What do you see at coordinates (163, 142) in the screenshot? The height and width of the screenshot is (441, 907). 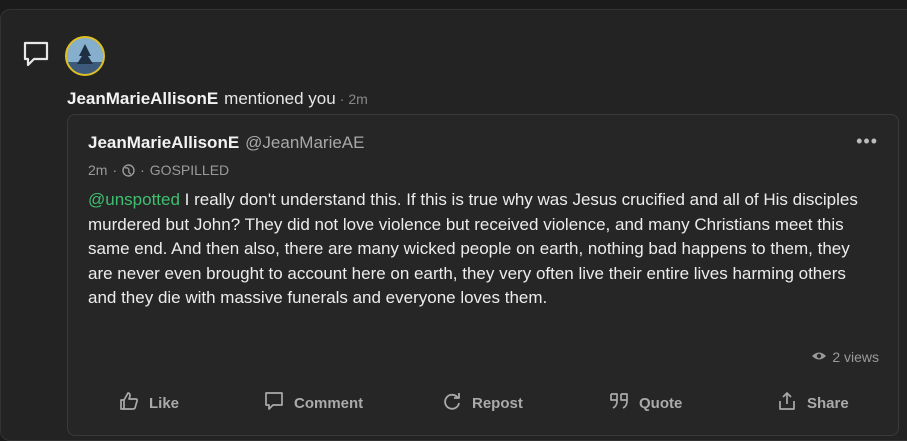 I see `post-author-name: JeanMarieAllisonE` at bounding box center [163, 142].